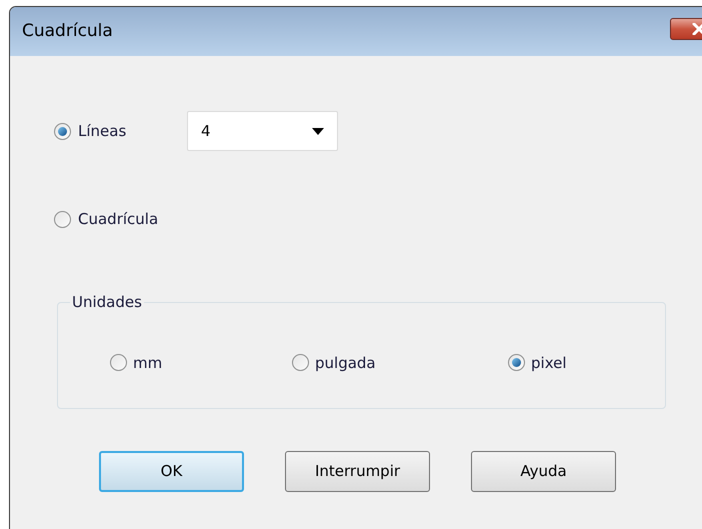 The height and width of the screenshot is (529, 702). What do you see at coordinates (543, 471) in the screenshot?
I see `dialog-button: Ayuda` at bounding box center [543, 471].